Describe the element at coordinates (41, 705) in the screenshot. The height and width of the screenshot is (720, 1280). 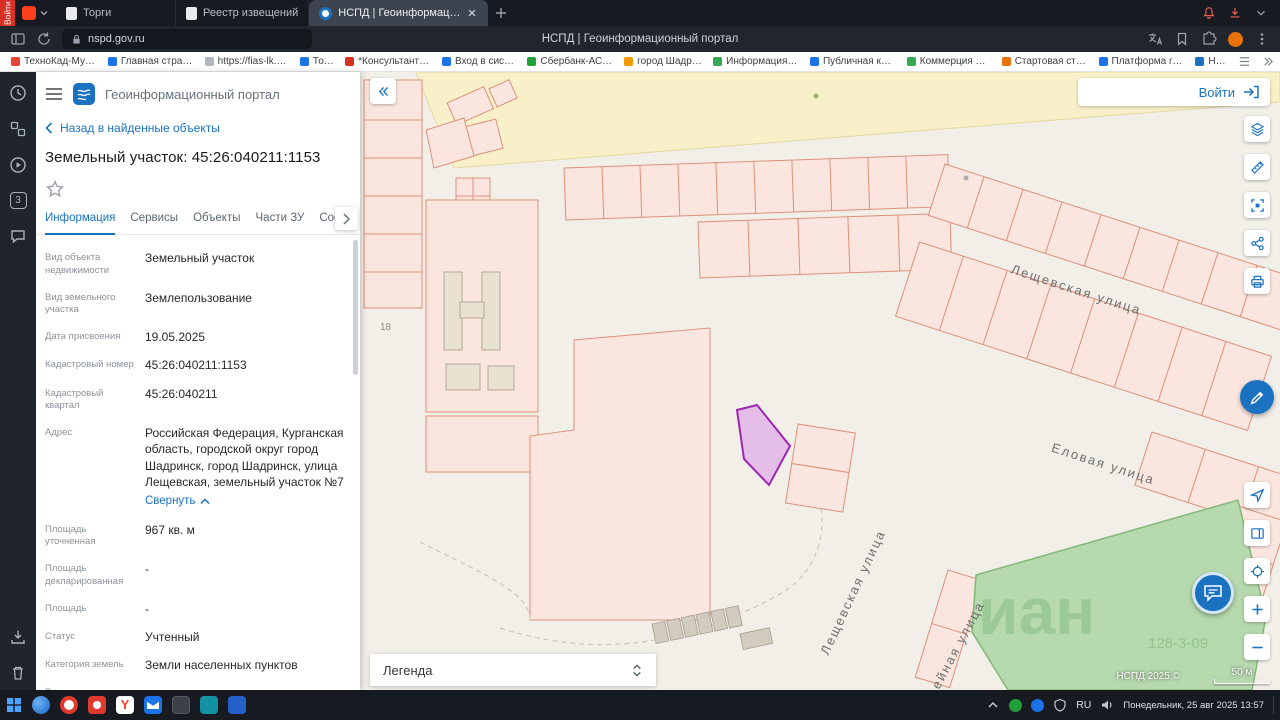
I see `taskbar-browser-icon` at that location.